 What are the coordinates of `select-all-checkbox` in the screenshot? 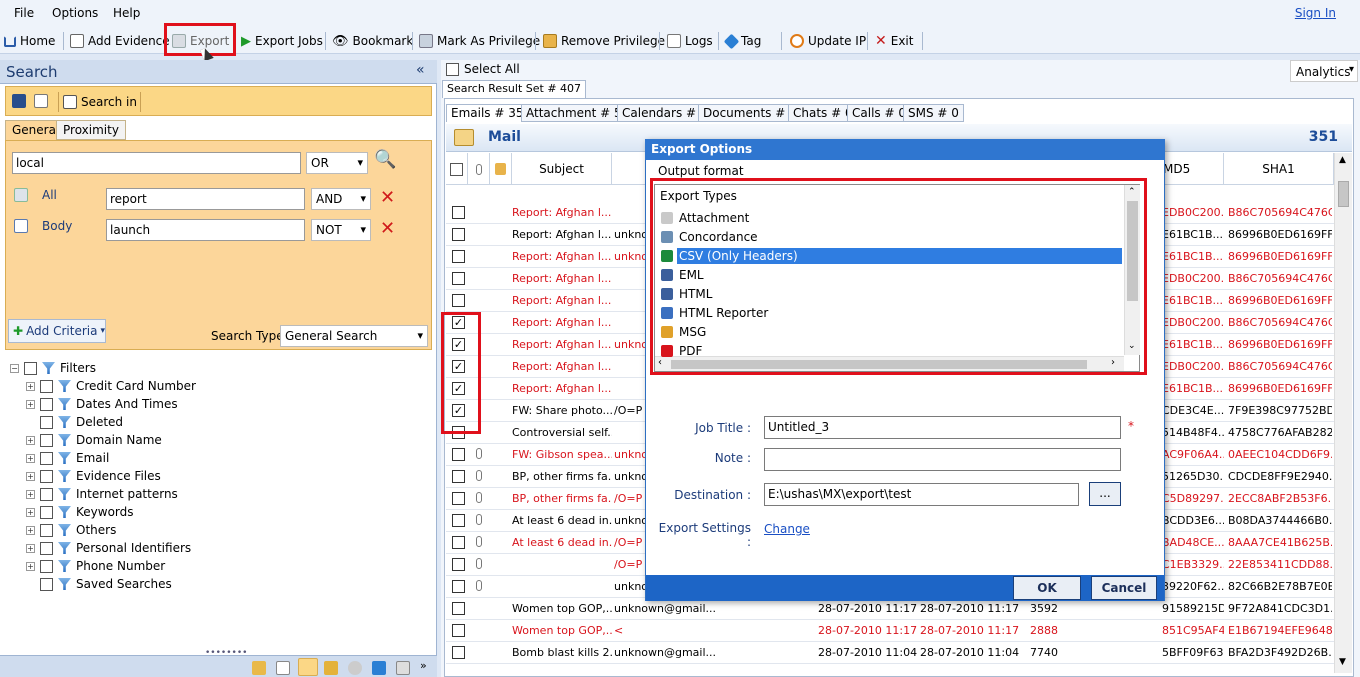 It's located at (452, 69).